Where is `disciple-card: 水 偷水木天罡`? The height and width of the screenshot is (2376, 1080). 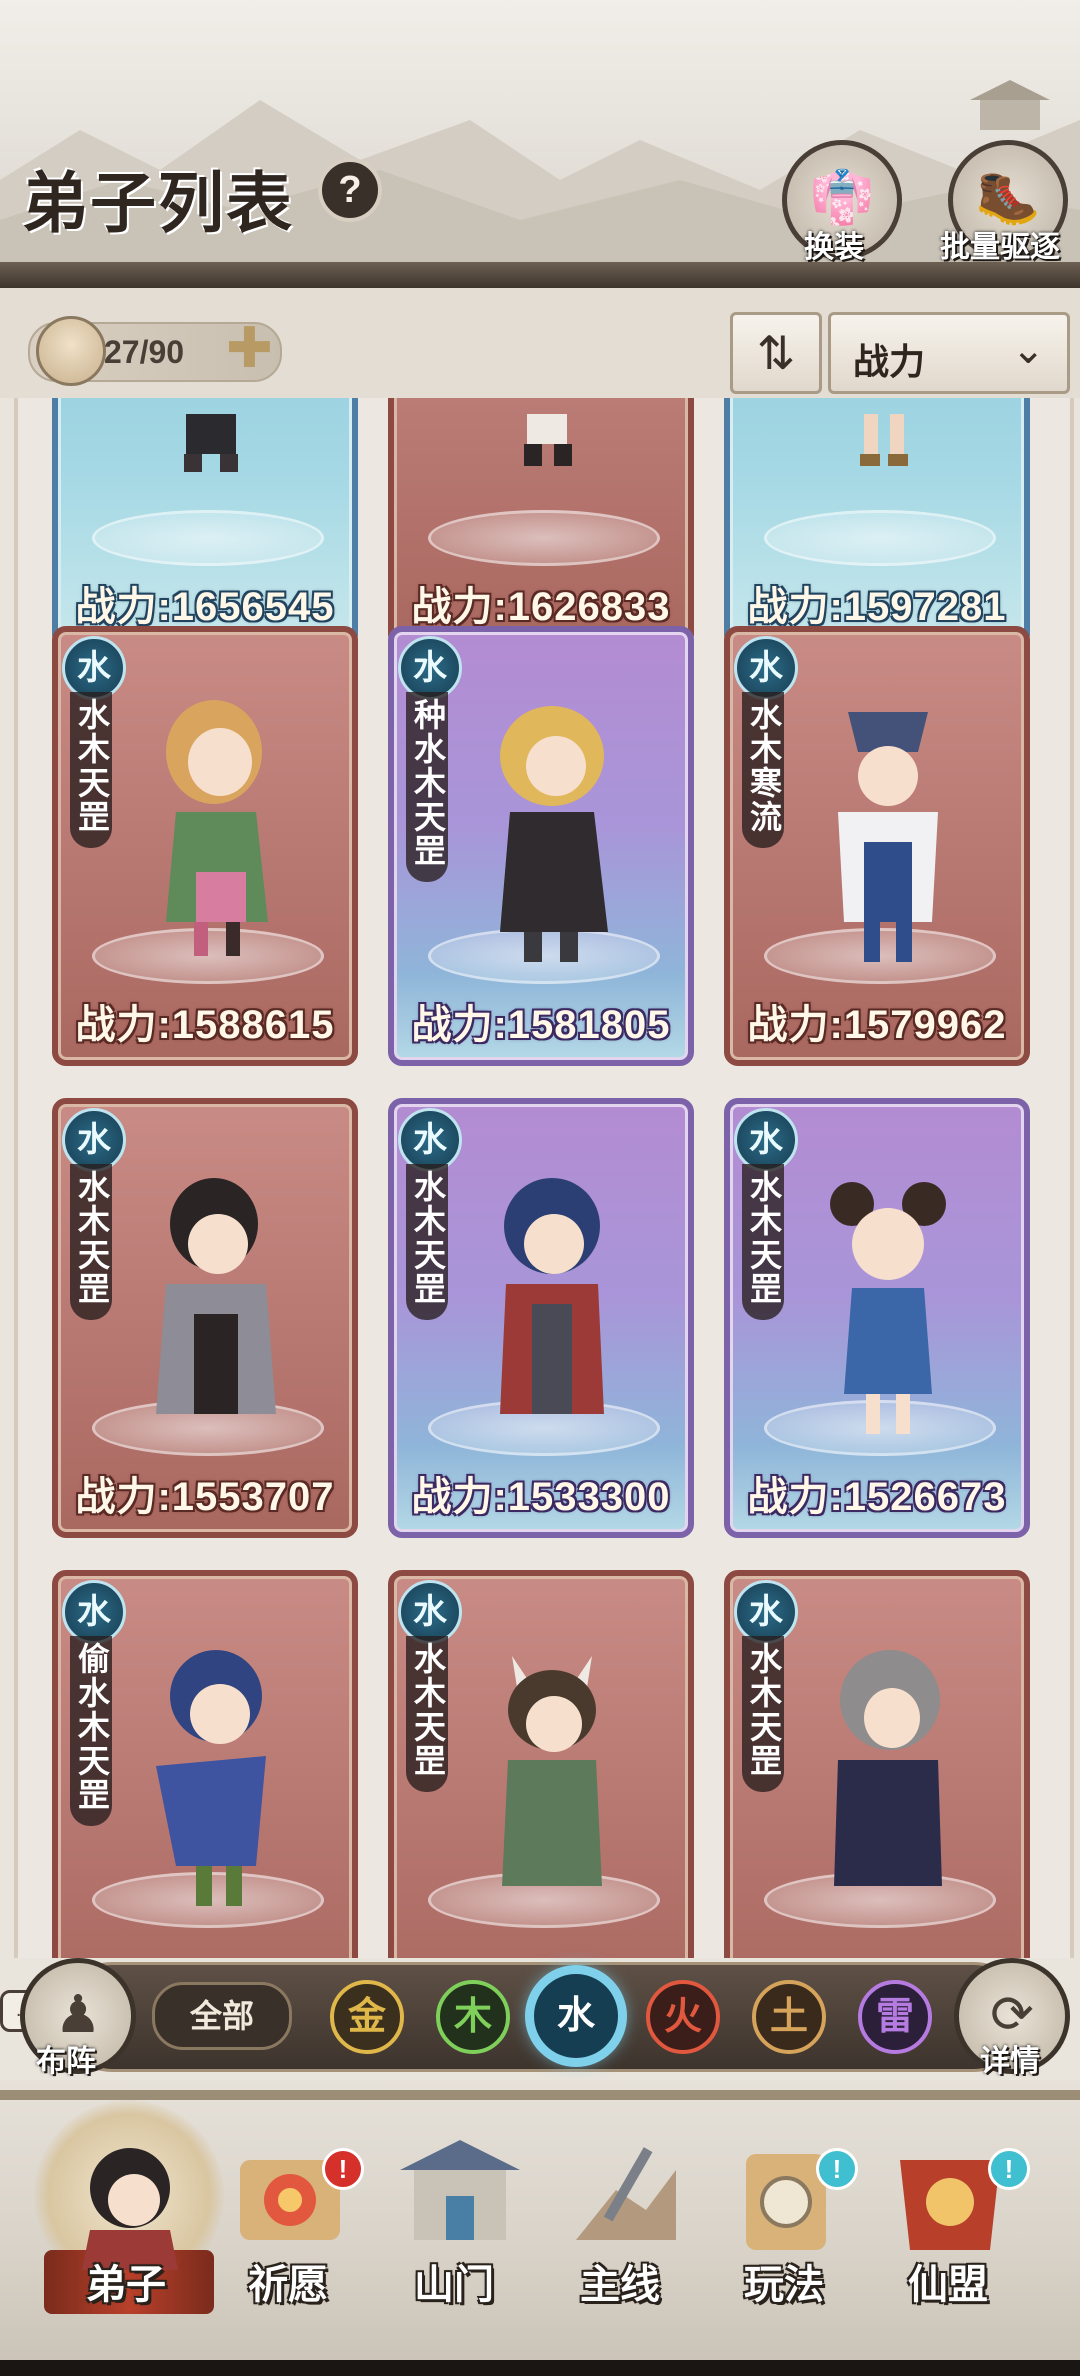 disciple-card: 水 偷水木天罡 is located at coordinates (205, 1764).